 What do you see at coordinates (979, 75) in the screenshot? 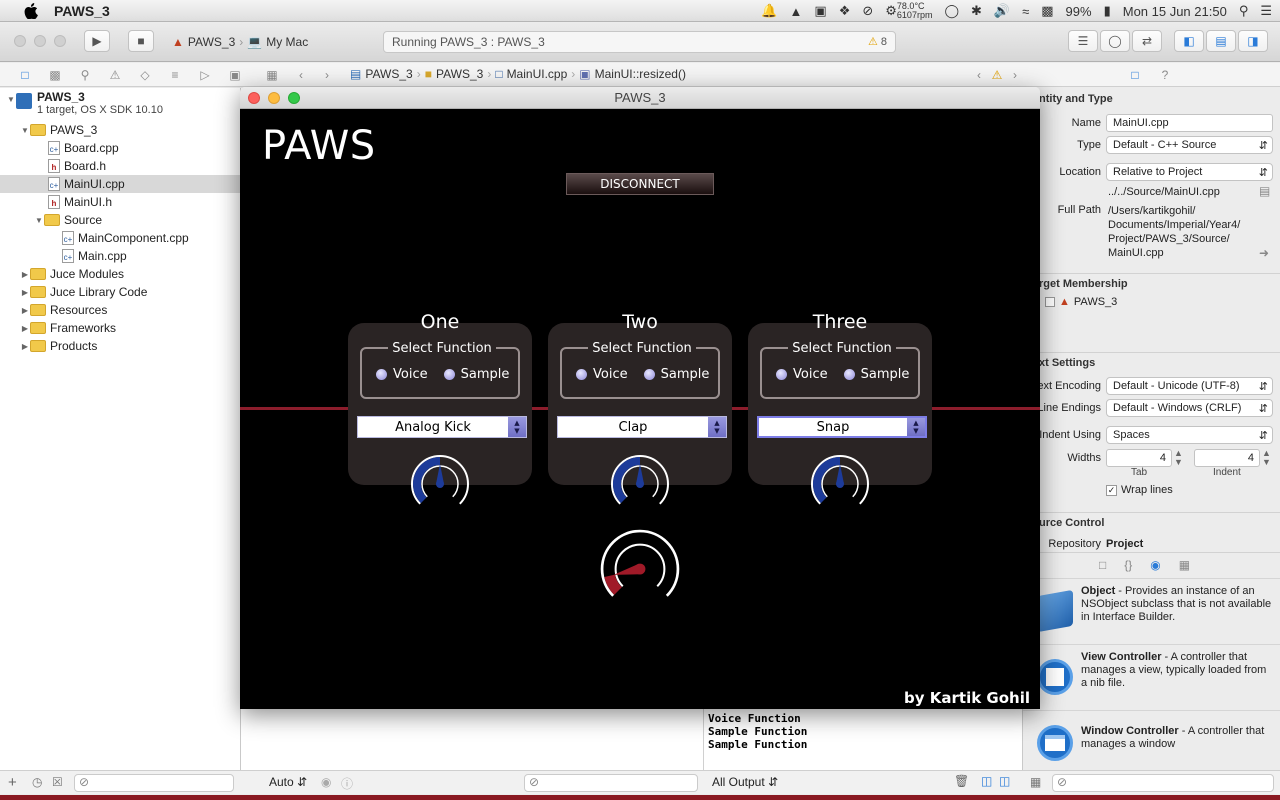
I see `previous-issue-icon: ‹` at bounding box center [979, 75].